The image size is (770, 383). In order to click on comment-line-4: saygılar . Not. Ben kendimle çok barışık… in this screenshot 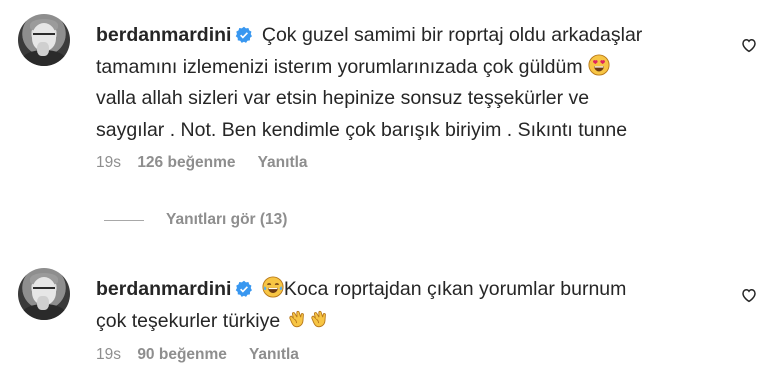, I will do `click(362, 129)`.